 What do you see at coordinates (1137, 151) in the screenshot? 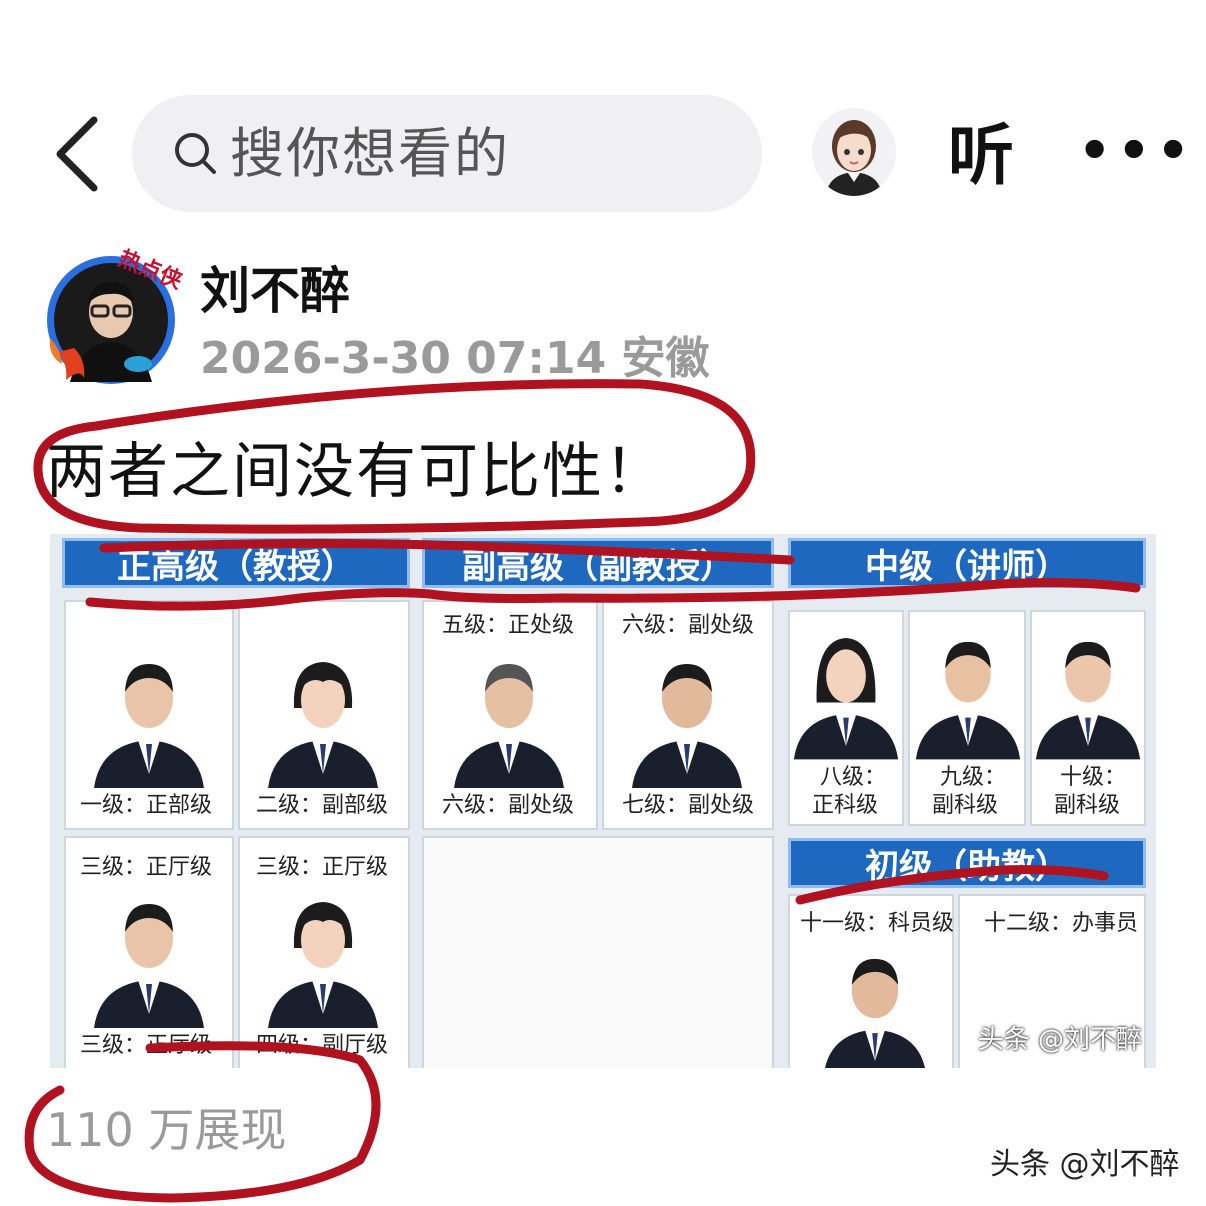
I see `more-menu-button: •••` at bounding box center [1137, 151].